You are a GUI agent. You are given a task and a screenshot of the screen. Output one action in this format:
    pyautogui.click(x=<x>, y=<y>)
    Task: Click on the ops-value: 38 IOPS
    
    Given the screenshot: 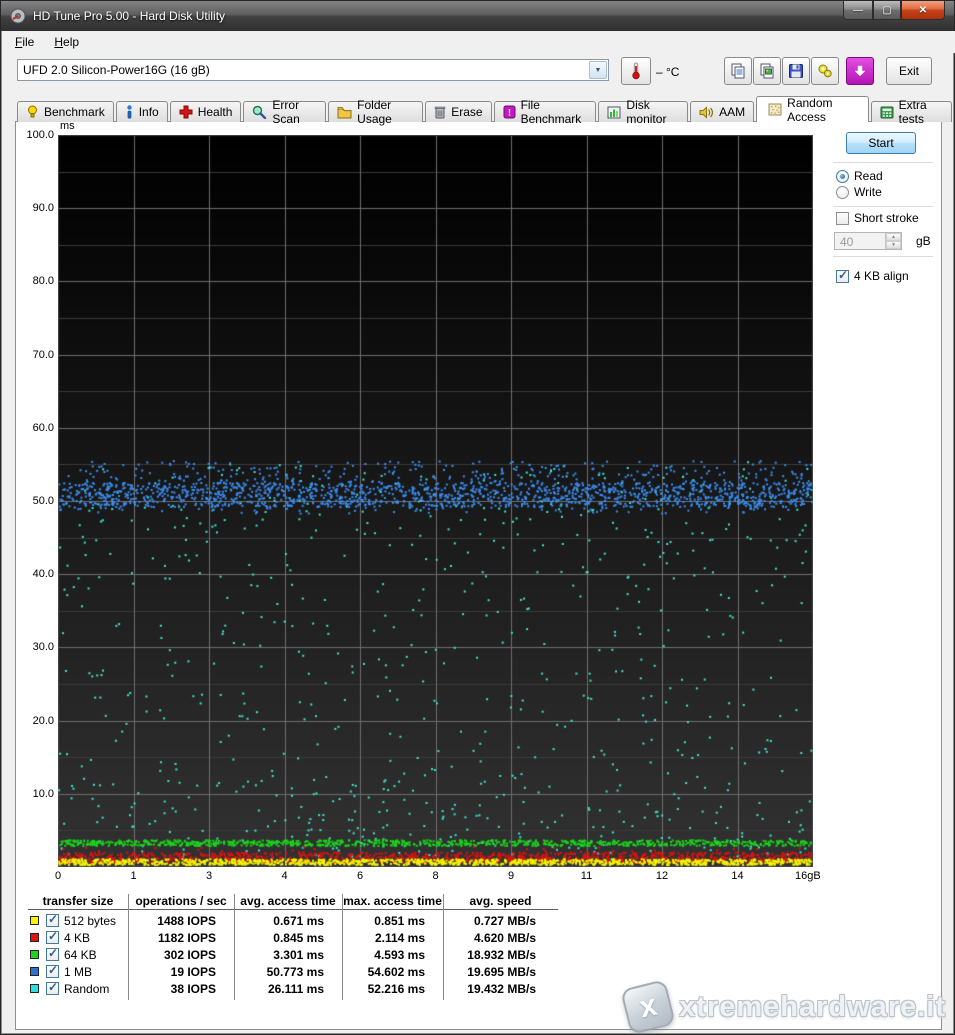 What is the action you would take?
    pyautogui.click(x=193, y=989)
    